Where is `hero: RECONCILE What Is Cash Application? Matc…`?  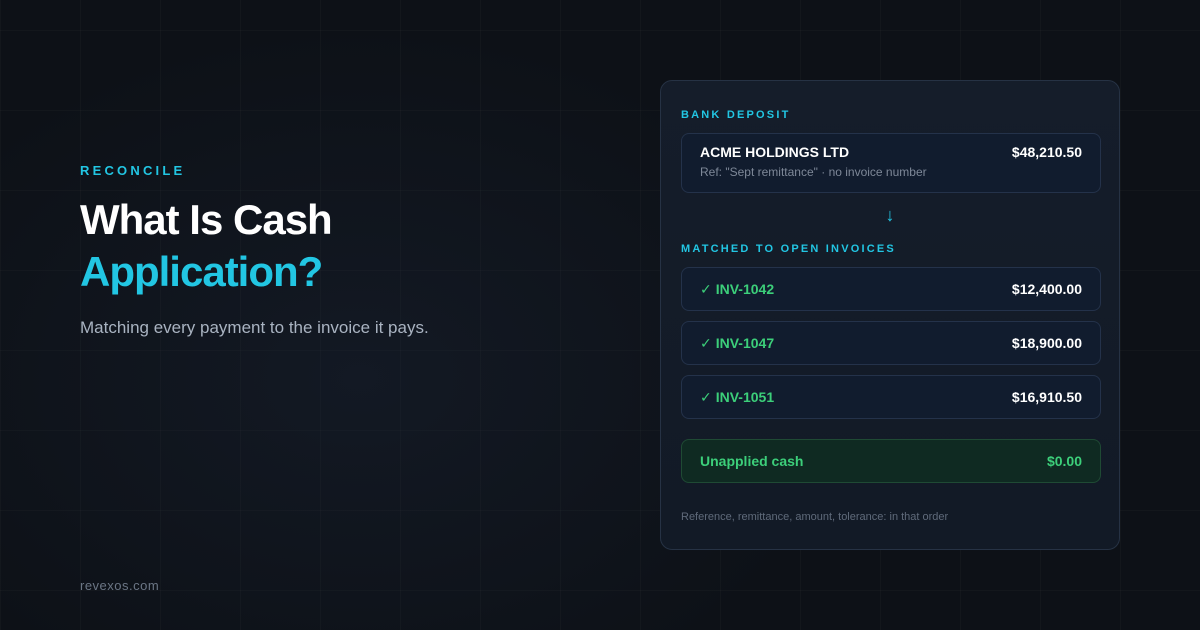 hero: RECONCILE What Is Cash Application? Matc… is located at coordinates (340, 250).